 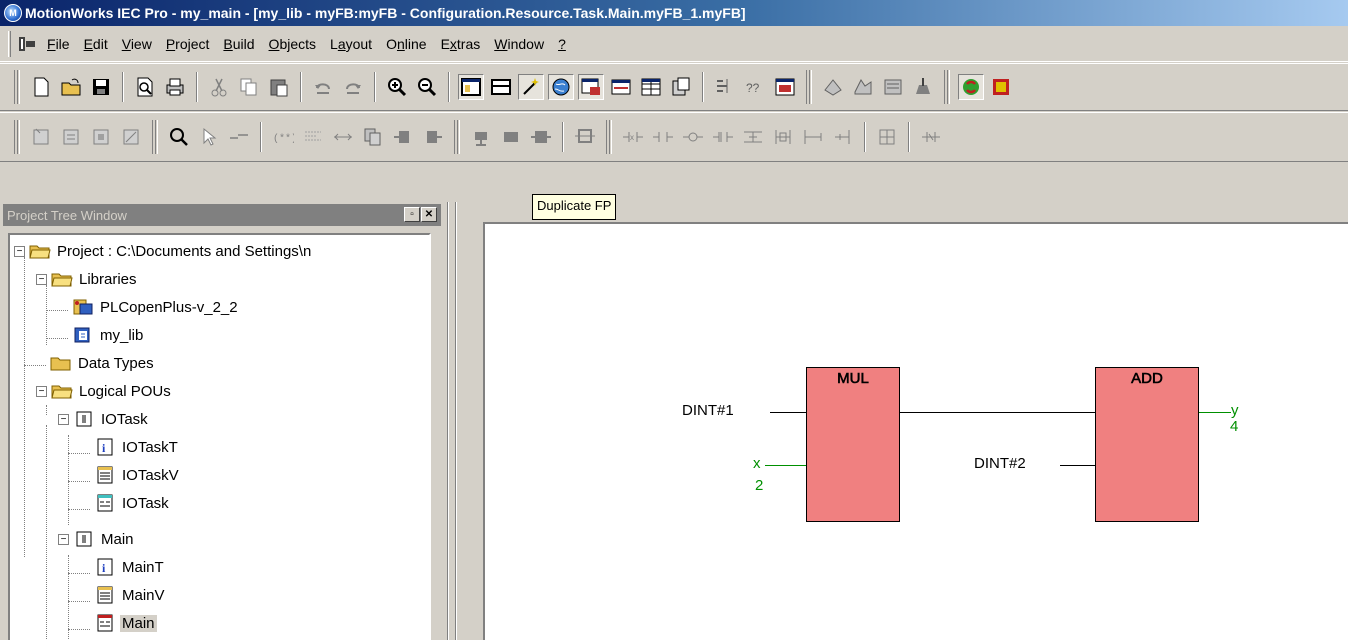 I want to click on insert-fb-icon, so click(x=71, y=137).